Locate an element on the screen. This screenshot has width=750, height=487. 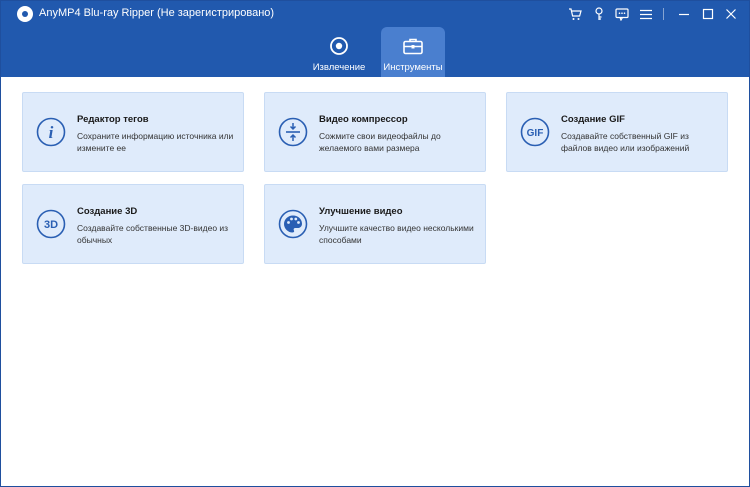
gif-icon: GIF is located at coordinates (535, 132).